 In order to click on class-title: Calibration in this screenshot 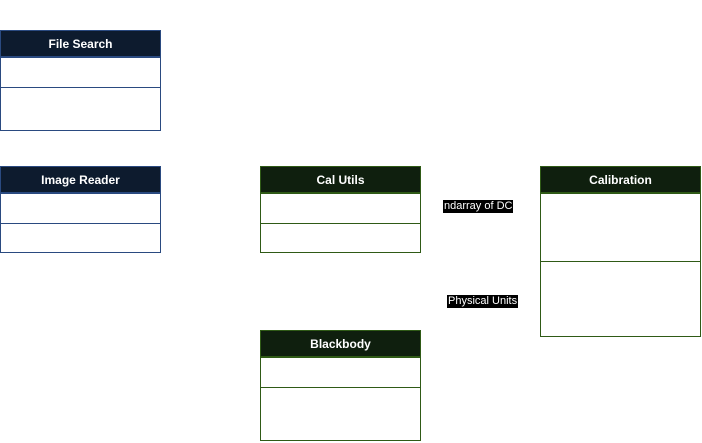, I will do `click(620, 180)`.